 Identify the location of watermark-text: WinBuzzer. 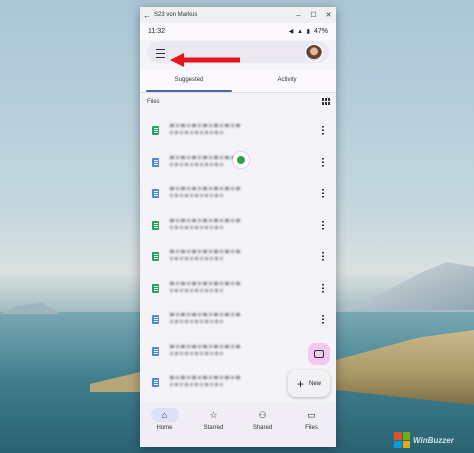
(433, 440).